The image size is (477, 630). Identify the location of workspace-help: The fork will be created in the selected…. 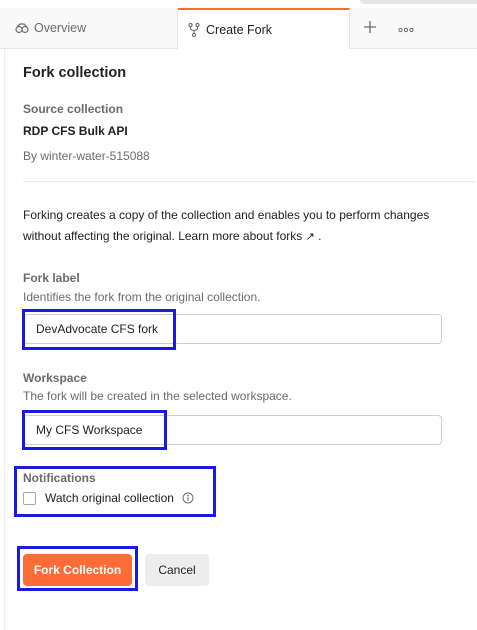
(157, 396).